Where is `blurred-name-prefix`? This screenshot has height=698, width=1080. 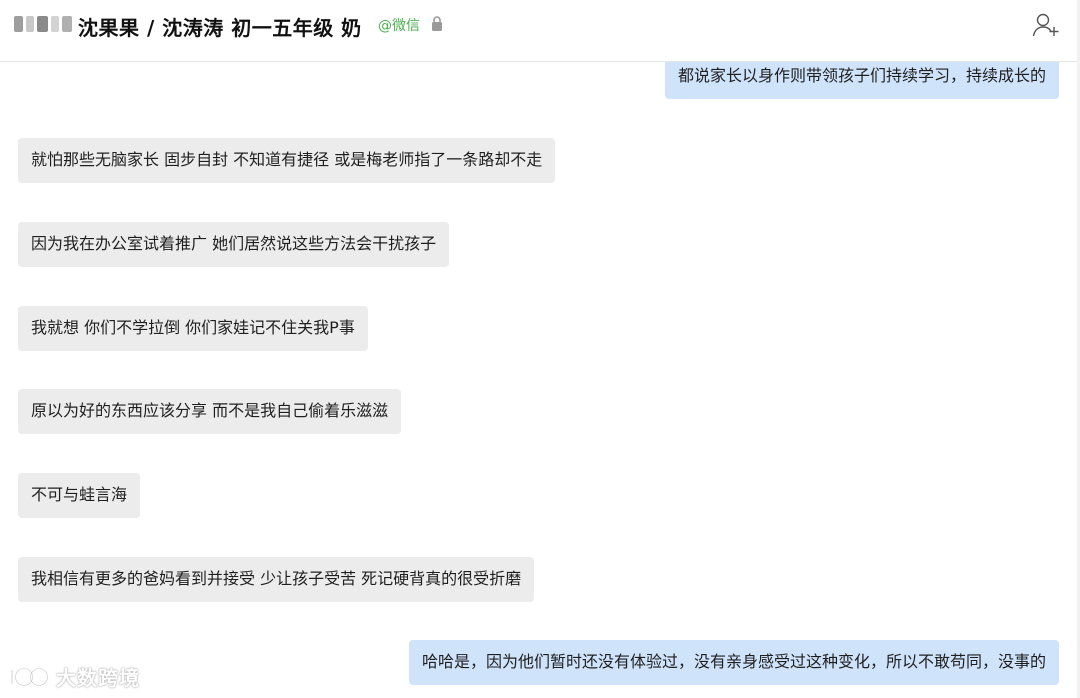 blurred-name-prefix is located at coordinates (43, 24).